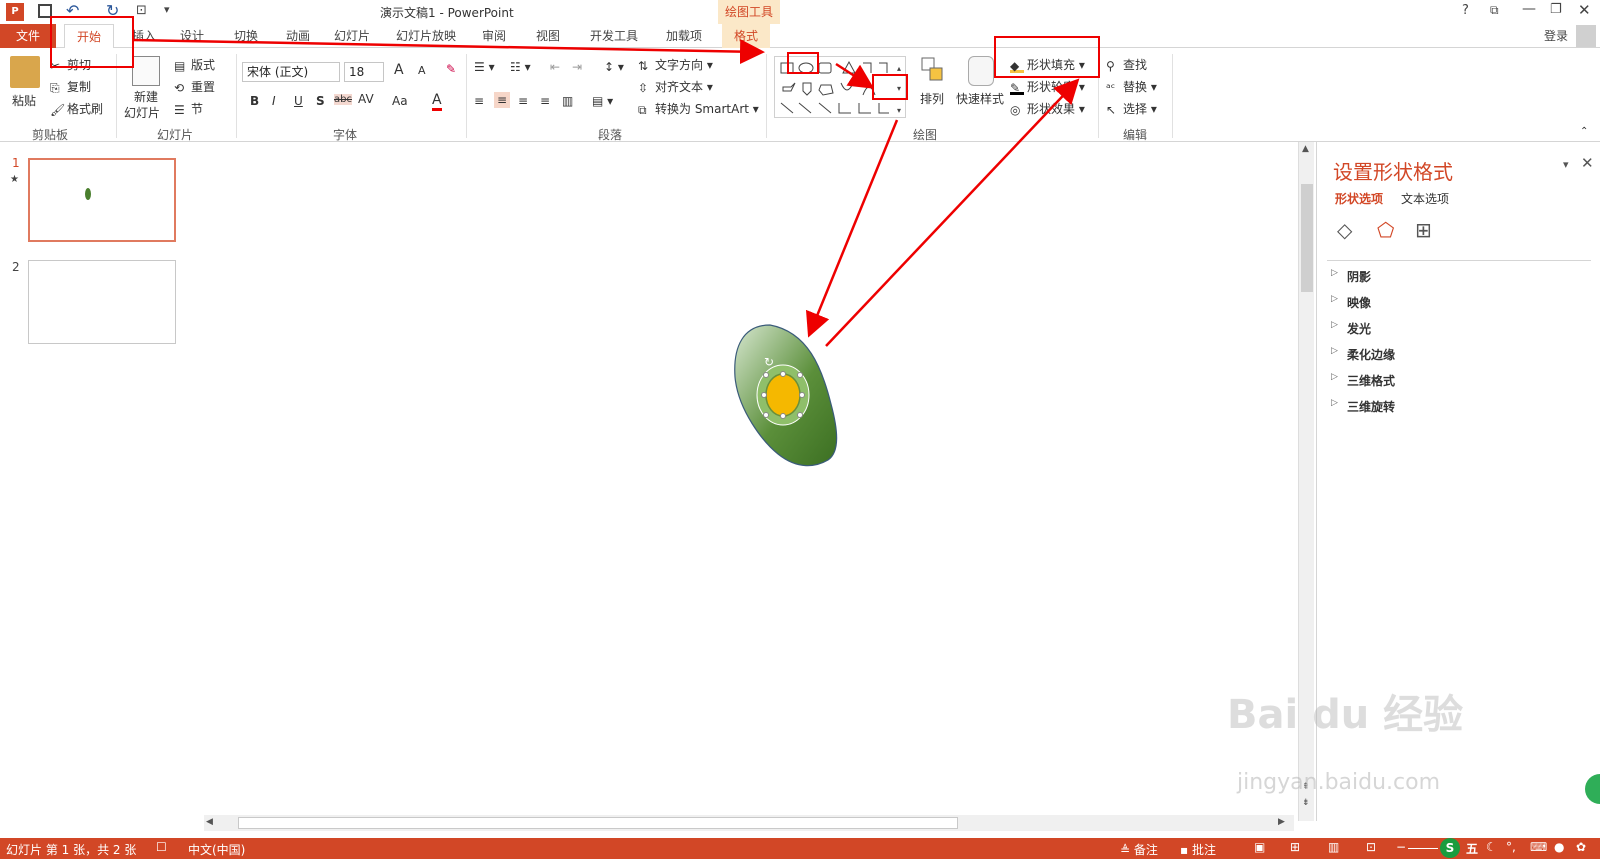 This screenshot has height=859, width=1600. What do you see at coordinates (70, 86) in the screenshot?
I see `copy-button: ⎘ 复制` at bounding box center [70, 86].